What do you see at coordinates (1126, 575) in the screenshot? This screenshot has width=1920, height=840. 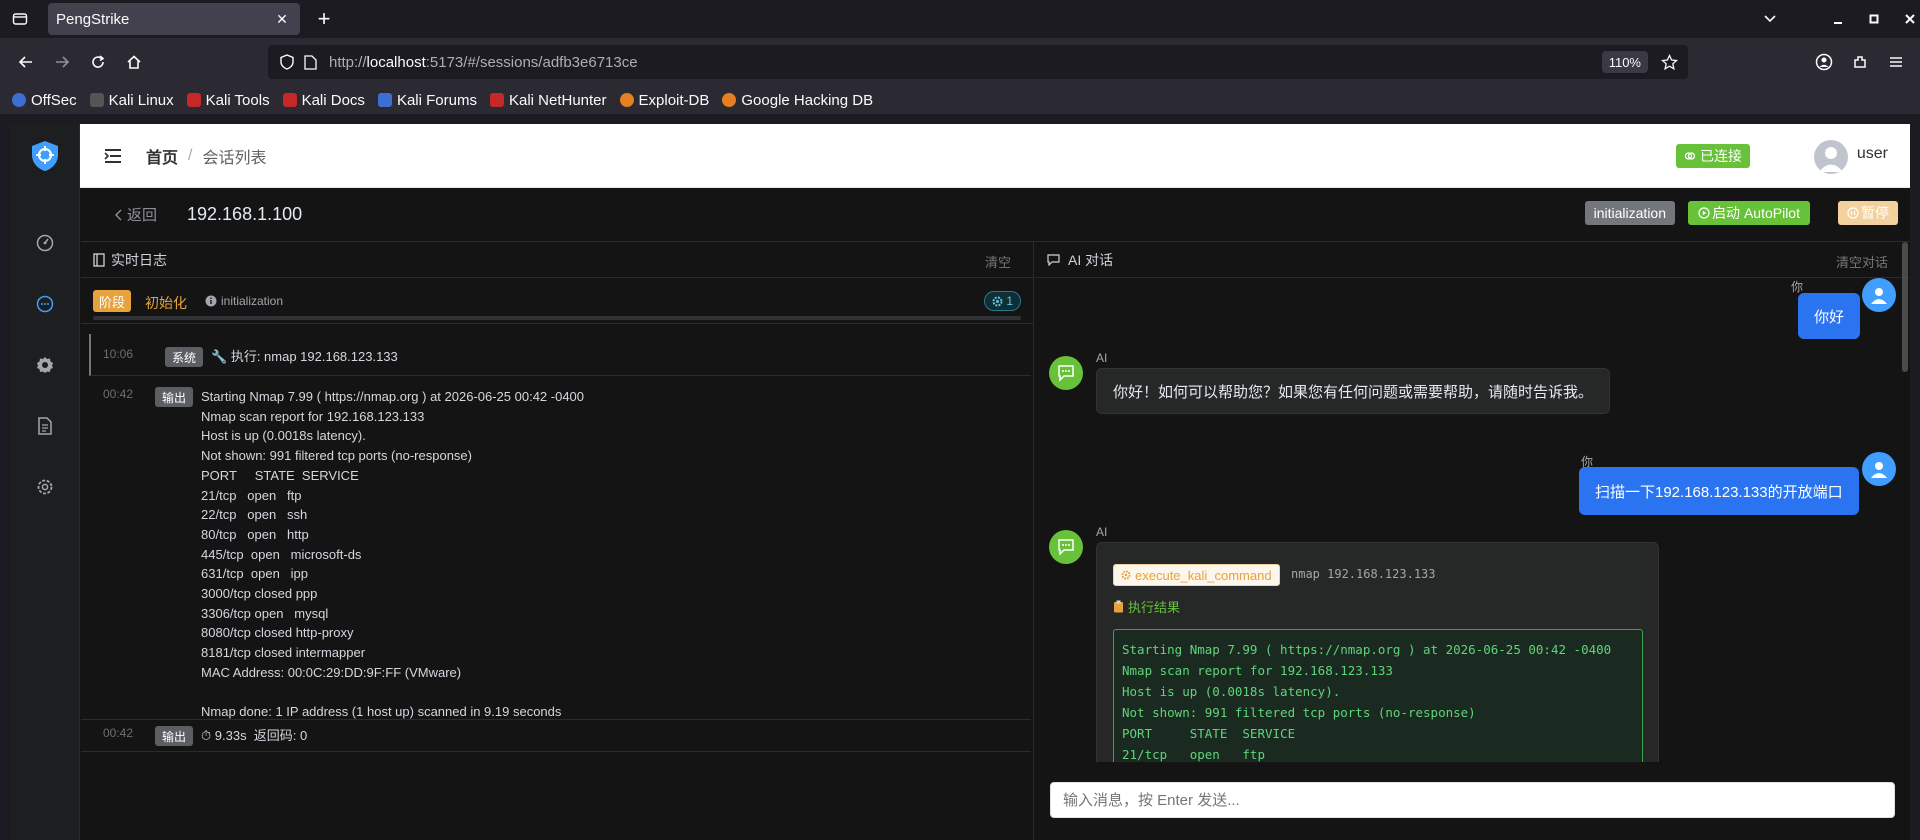 I see `gear-icon` at bounding box center [1126, 575].